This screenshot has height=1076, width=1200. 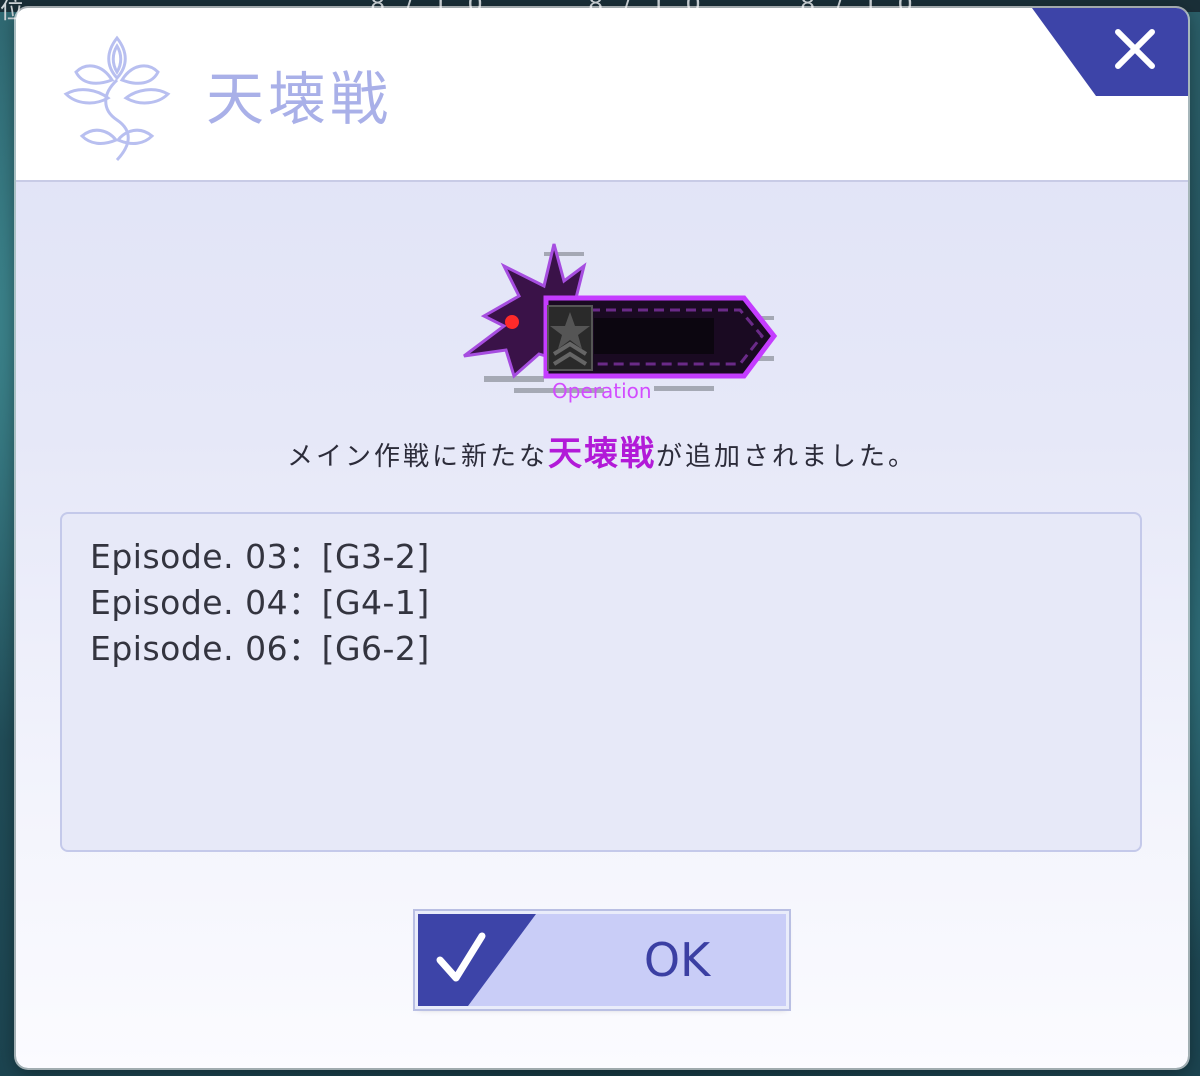 I want to click on list-item: Episode. 06：[G6-2], so click(x=260, y=648).